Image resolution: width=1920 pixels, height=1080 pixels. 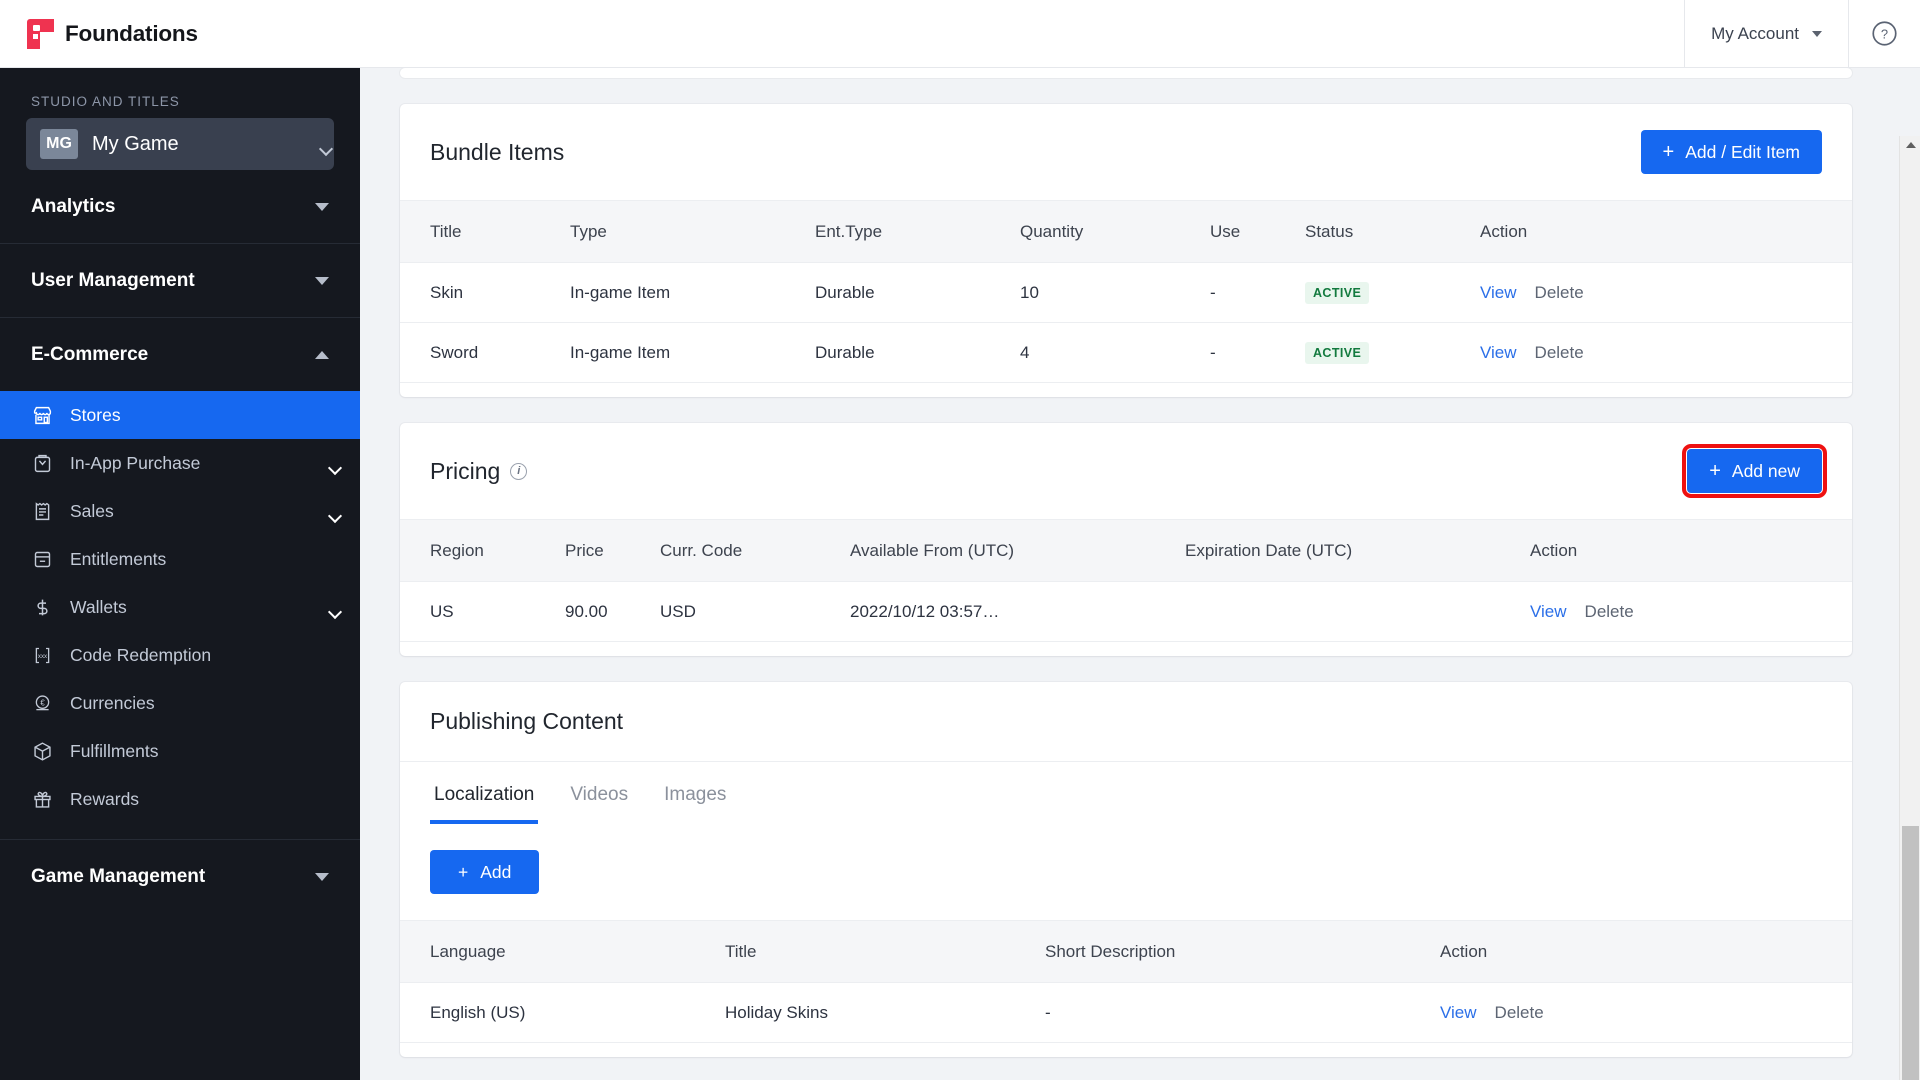 What do you see at coordinates (1817, 33) in the screenshot?
I see `chevron-down-icon` at bounding box center [1817, 33].